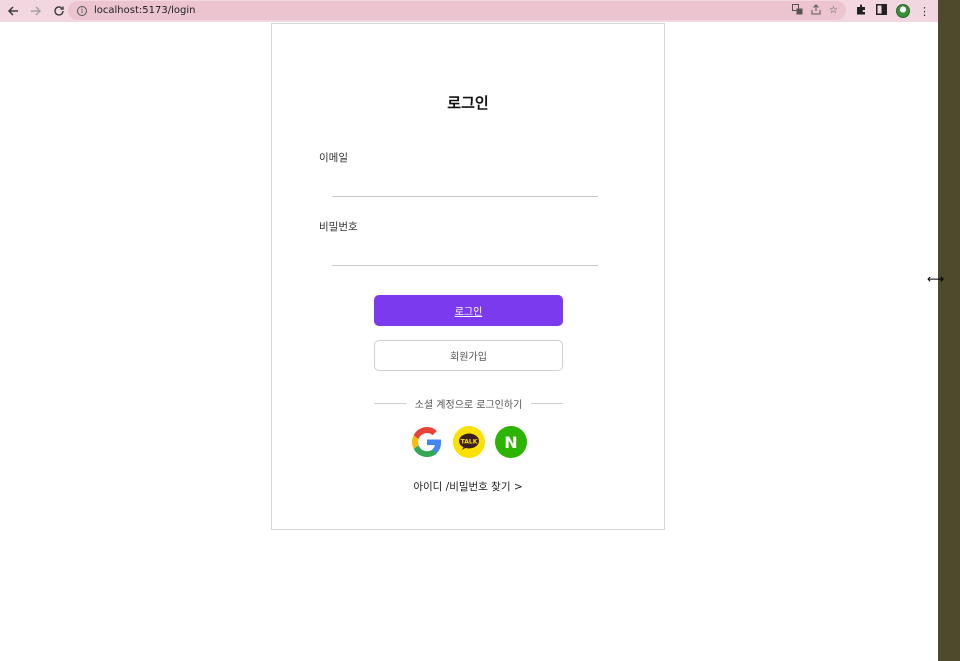 This screenshot has height=661, width=960. I want to click on signup-button: 회원가입, so click(468, 355).